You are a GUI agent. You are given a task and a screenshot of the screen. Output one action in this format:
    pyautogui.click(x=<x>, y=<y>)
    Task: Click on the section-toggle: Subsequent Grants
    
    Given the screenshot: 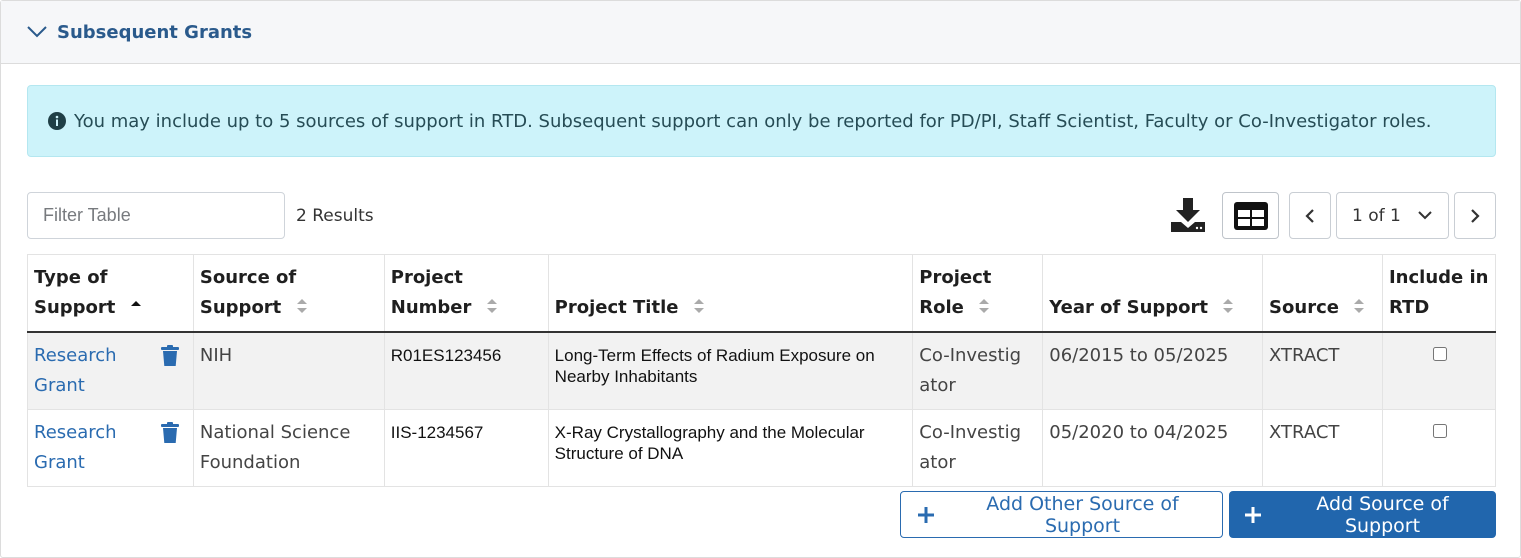 What is the action you would take?
    pyautogui.click(x=760, y=32)
    